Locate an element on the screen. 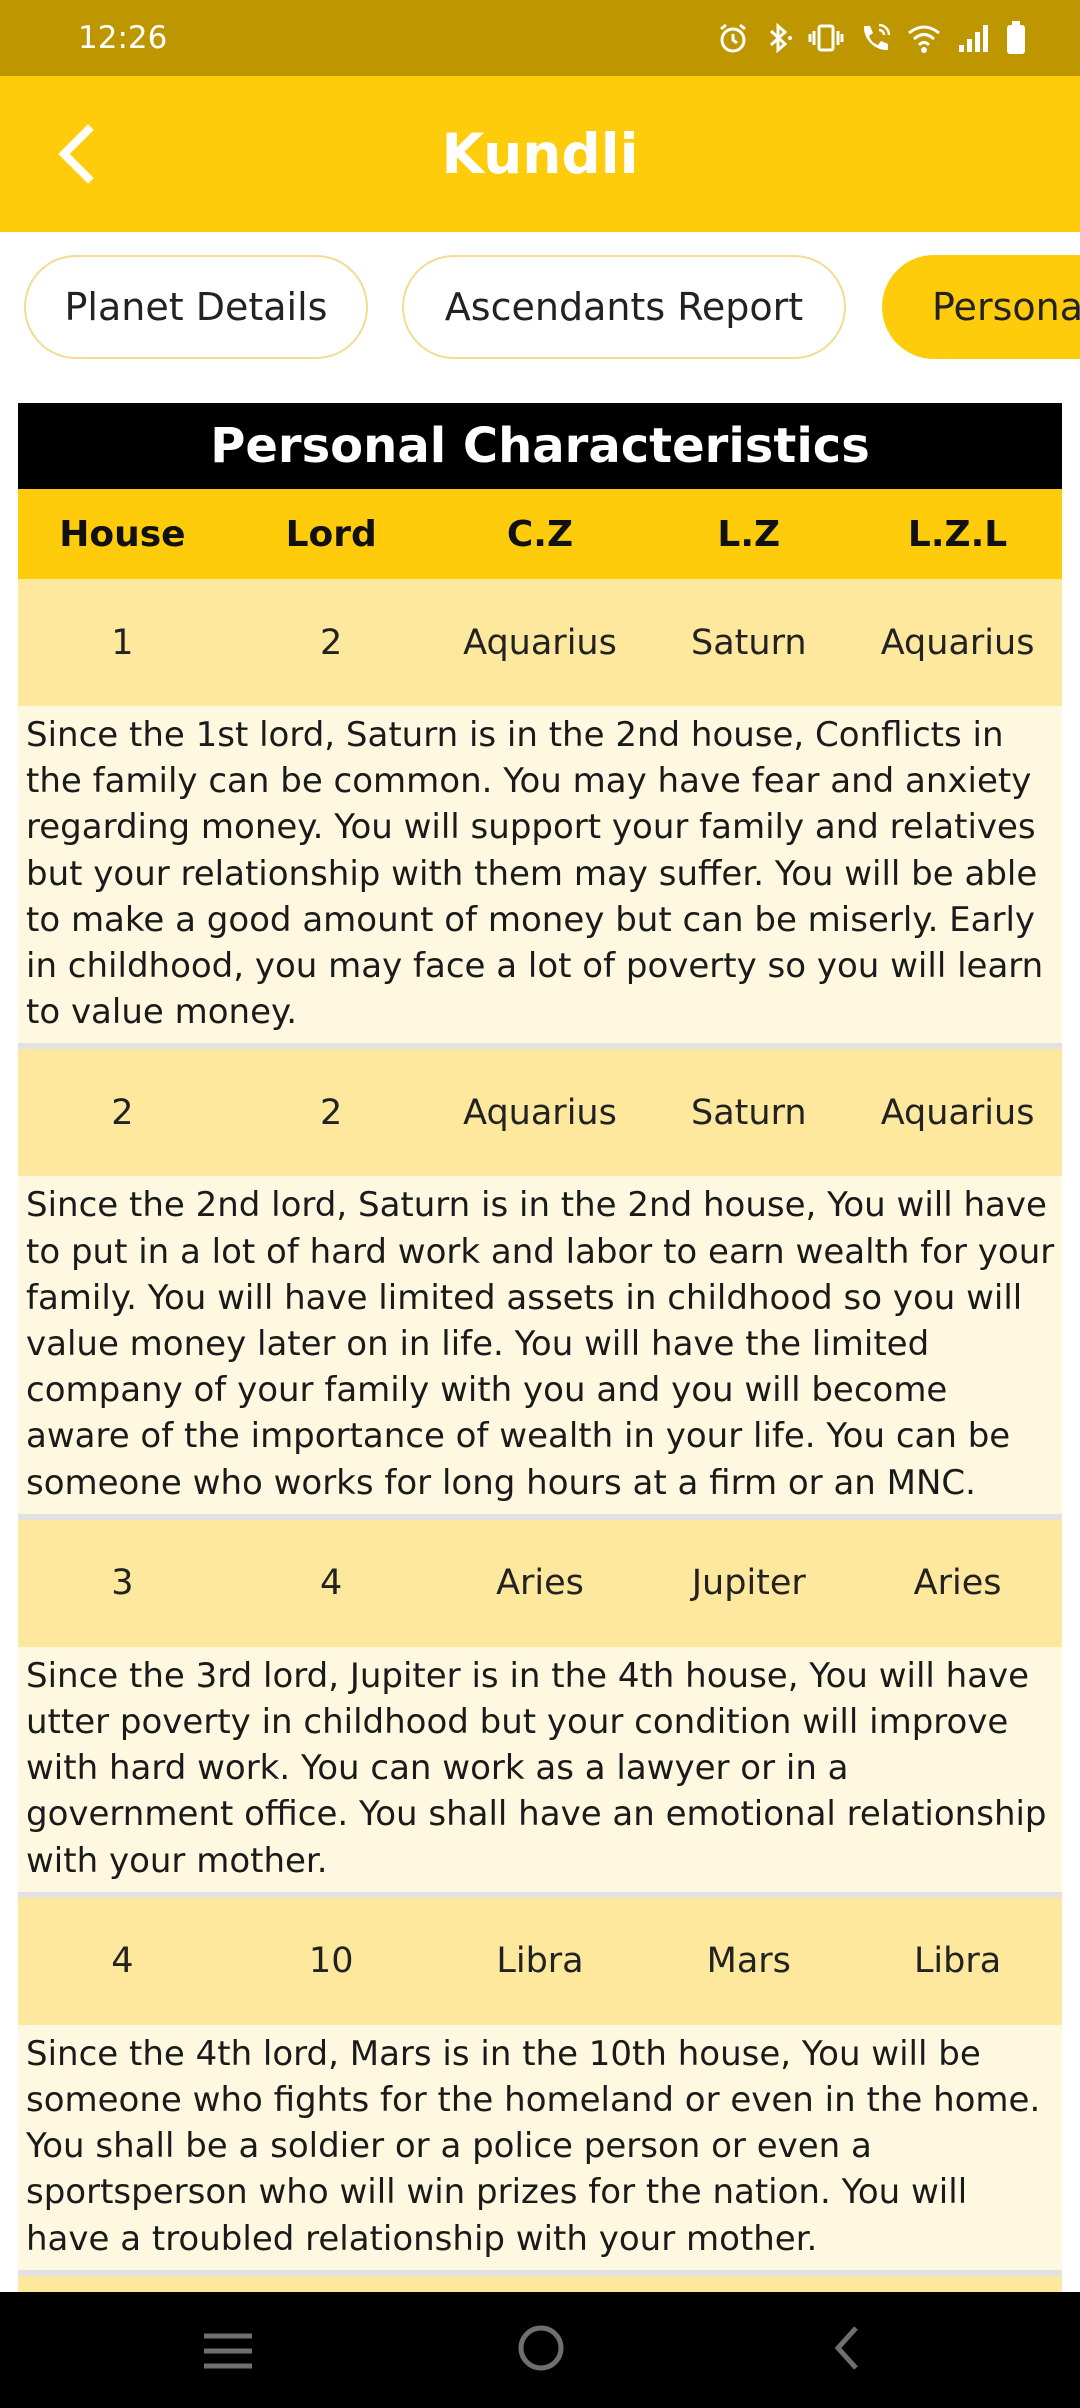 Image resolution: width=1080 pixels, height=2408 pixels. app-bar: Kundli is located at coordinates (540, 154).